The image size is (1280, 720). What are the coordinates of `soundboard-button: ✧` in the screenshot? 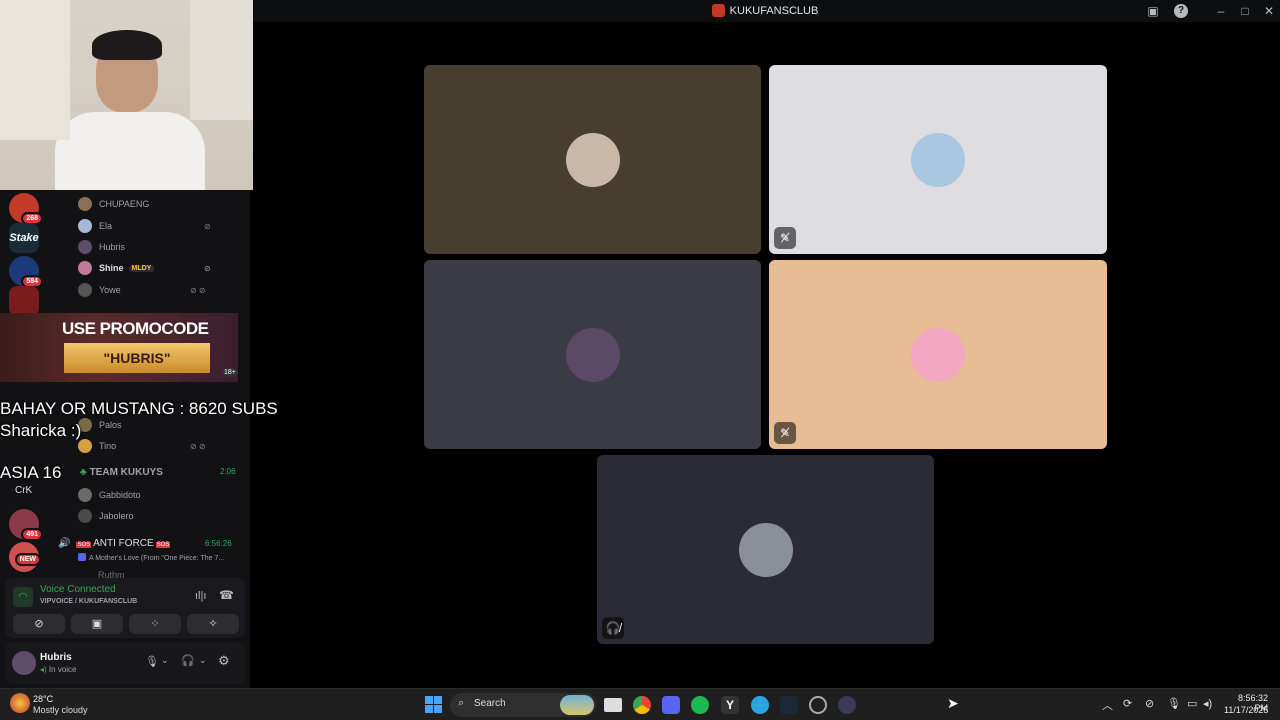 It's located at (213, 624).